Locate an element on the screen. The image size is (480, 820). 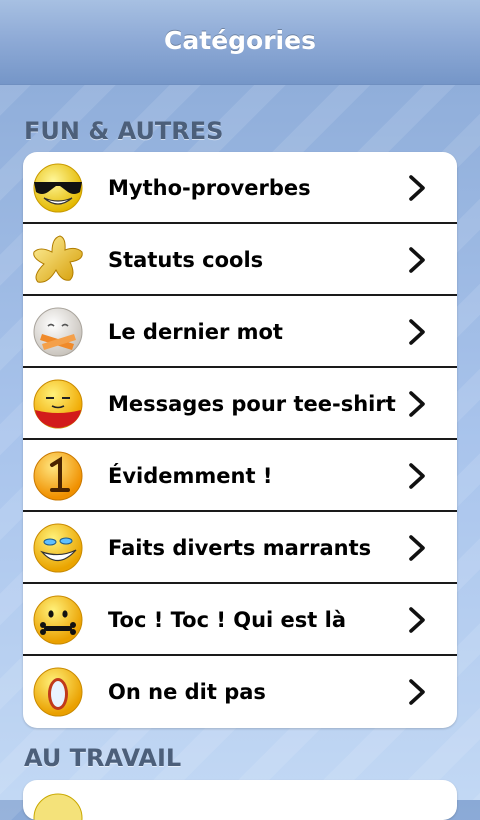
title-bar: Catégories is located at coordinates (240, 42).